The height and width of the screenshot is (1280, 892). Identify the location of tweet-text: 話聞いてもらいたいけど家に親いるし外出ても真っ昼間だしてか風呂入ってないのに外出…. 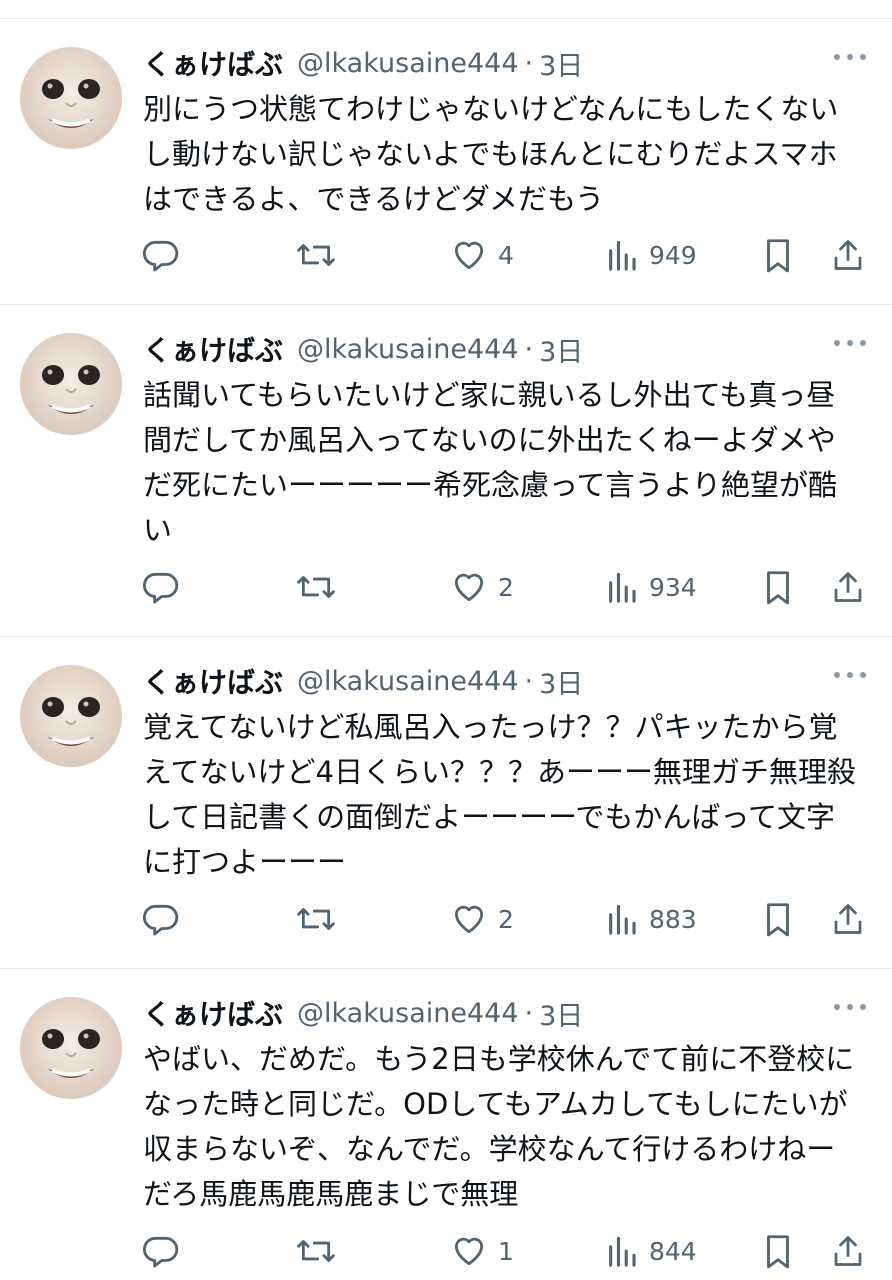
(490, 462).